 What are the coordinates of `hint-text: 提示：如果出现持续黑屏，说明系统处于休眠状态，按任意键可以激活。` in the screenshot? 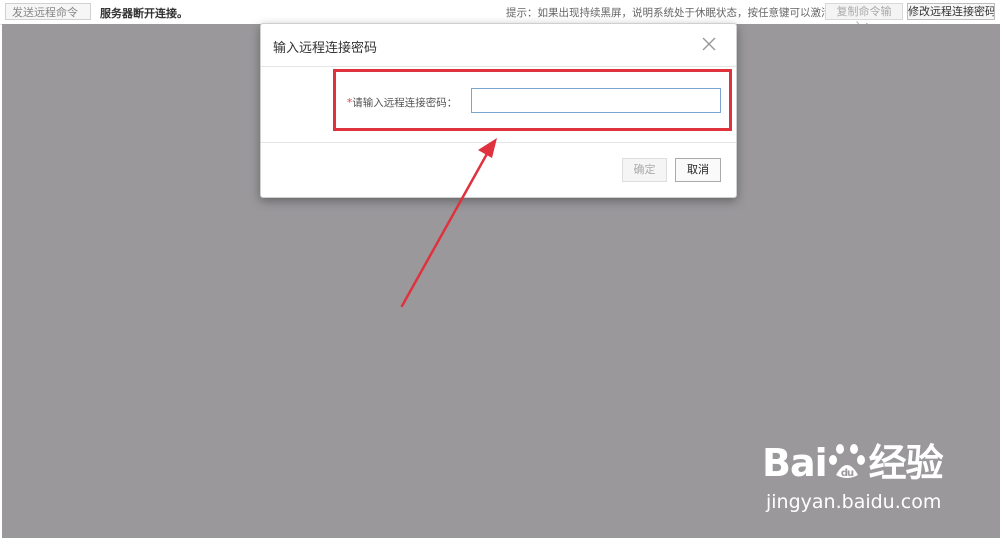 It's located at (674, 13).